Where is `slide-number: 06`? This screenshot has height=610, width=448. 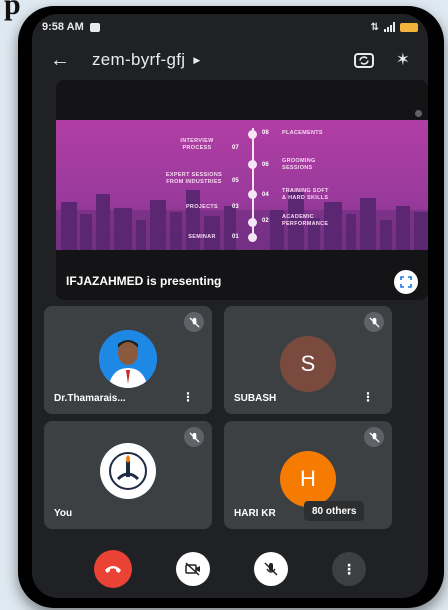 slide-number: 06 is located at coordinates (265, 165).